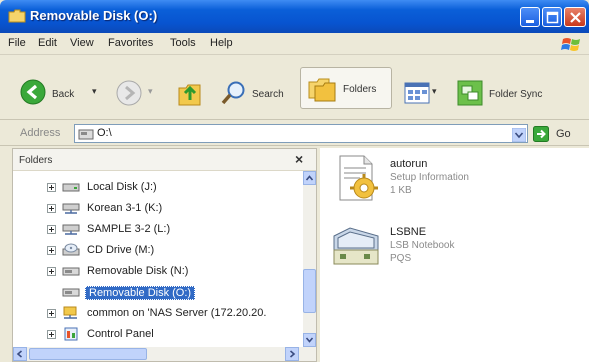  Describe the element at coordinates (401, 190) in the screenshot. I see `file-size: 1 KB` at that location.